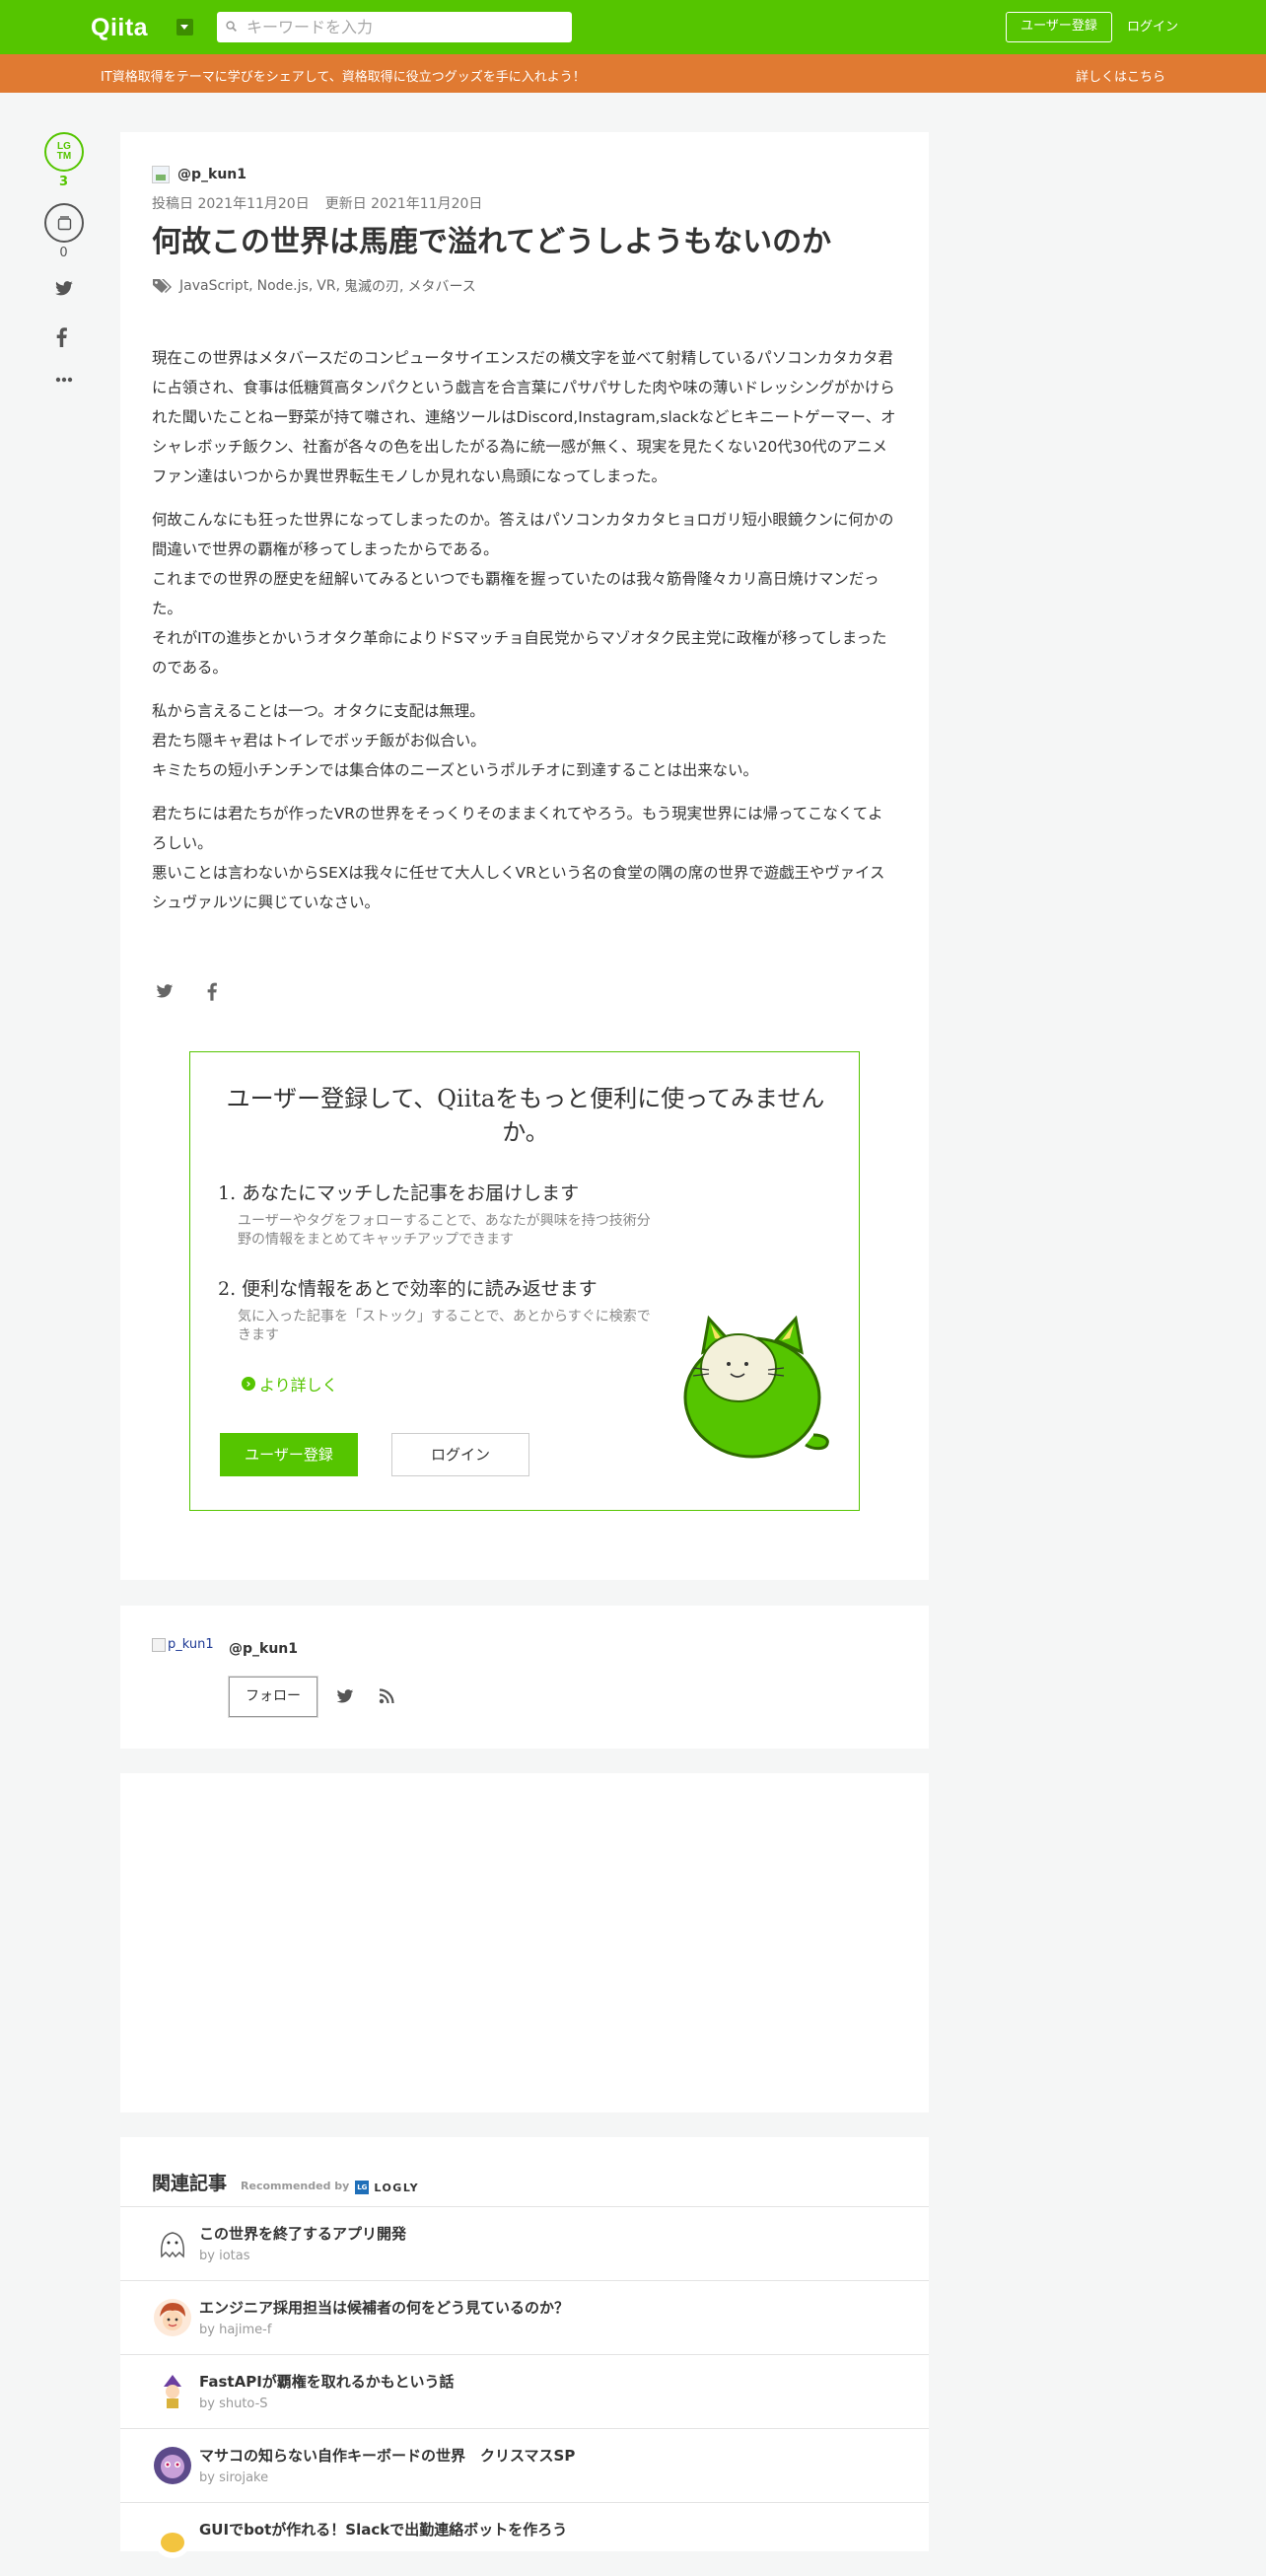  I want to click on related-item-author: by hajime-f, so click(235, 2330).